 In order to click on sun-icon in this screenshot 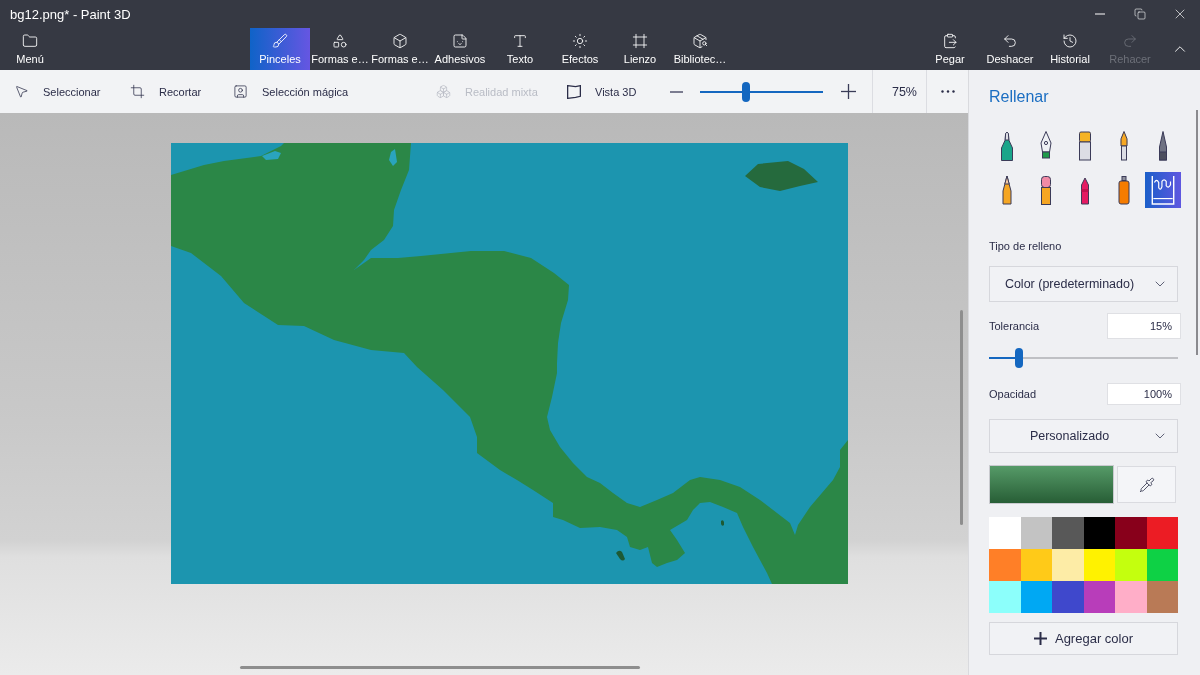, I will do `click(580, 41)`.